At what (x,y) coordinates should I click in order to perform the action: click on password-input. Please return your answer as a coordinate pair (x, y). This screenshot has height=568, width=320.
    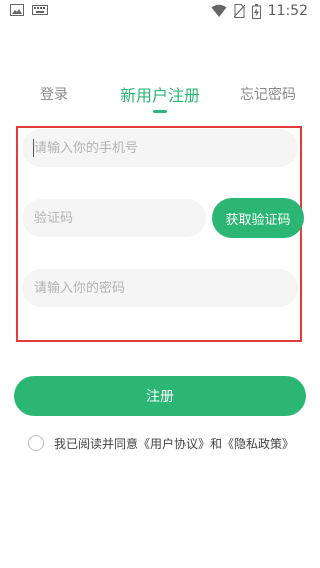
    Looking at the image, I should click on (160, 288).